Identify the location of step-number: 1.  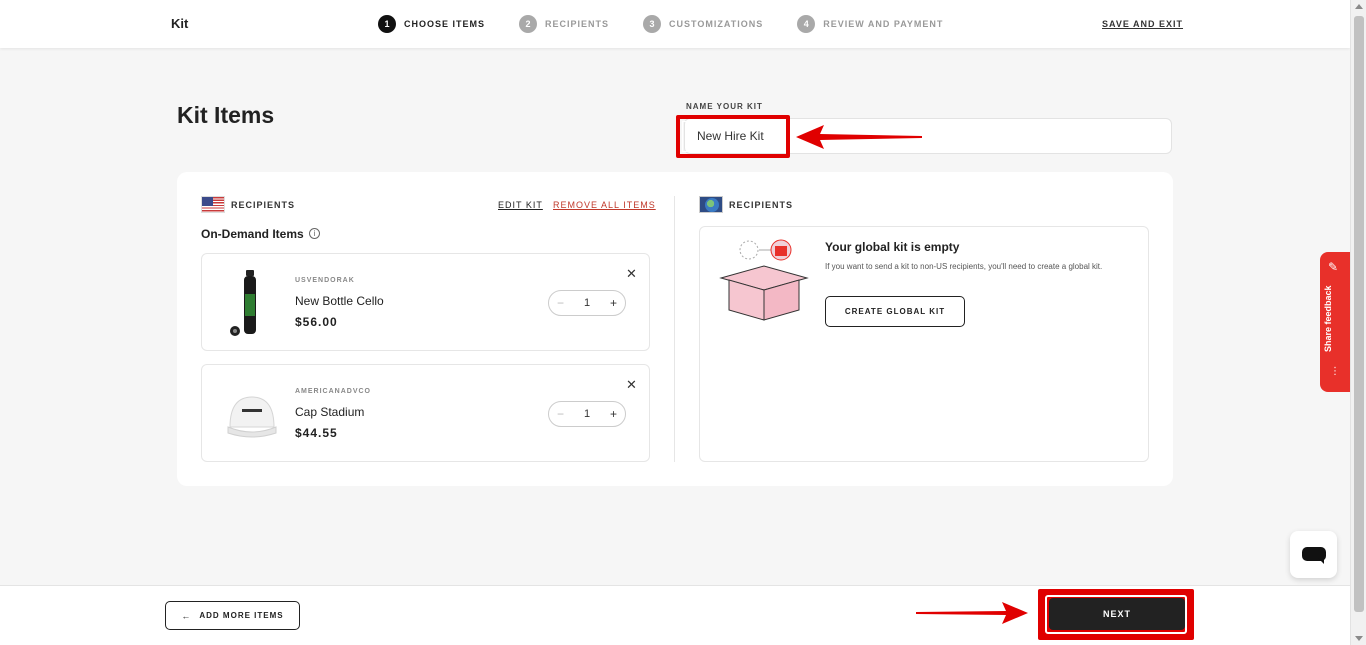
(387, 24).